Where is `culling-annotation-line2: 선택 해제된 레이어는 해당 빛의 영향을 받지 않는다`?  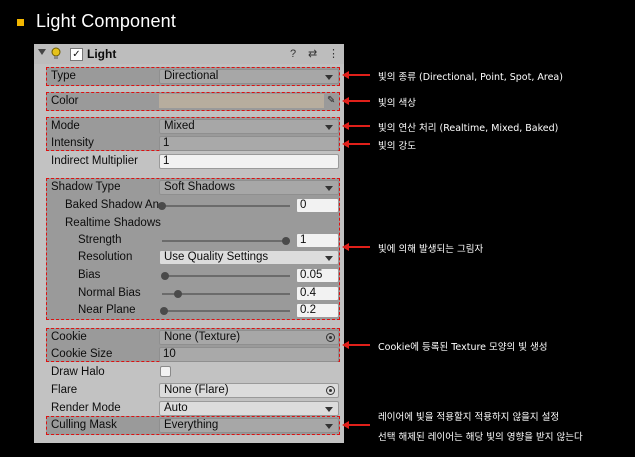 culling-annotation-line2: 선택 해제된 레이어는 해당 빛의 영향을 받지 않는다 is located at coordinates (480, 437).